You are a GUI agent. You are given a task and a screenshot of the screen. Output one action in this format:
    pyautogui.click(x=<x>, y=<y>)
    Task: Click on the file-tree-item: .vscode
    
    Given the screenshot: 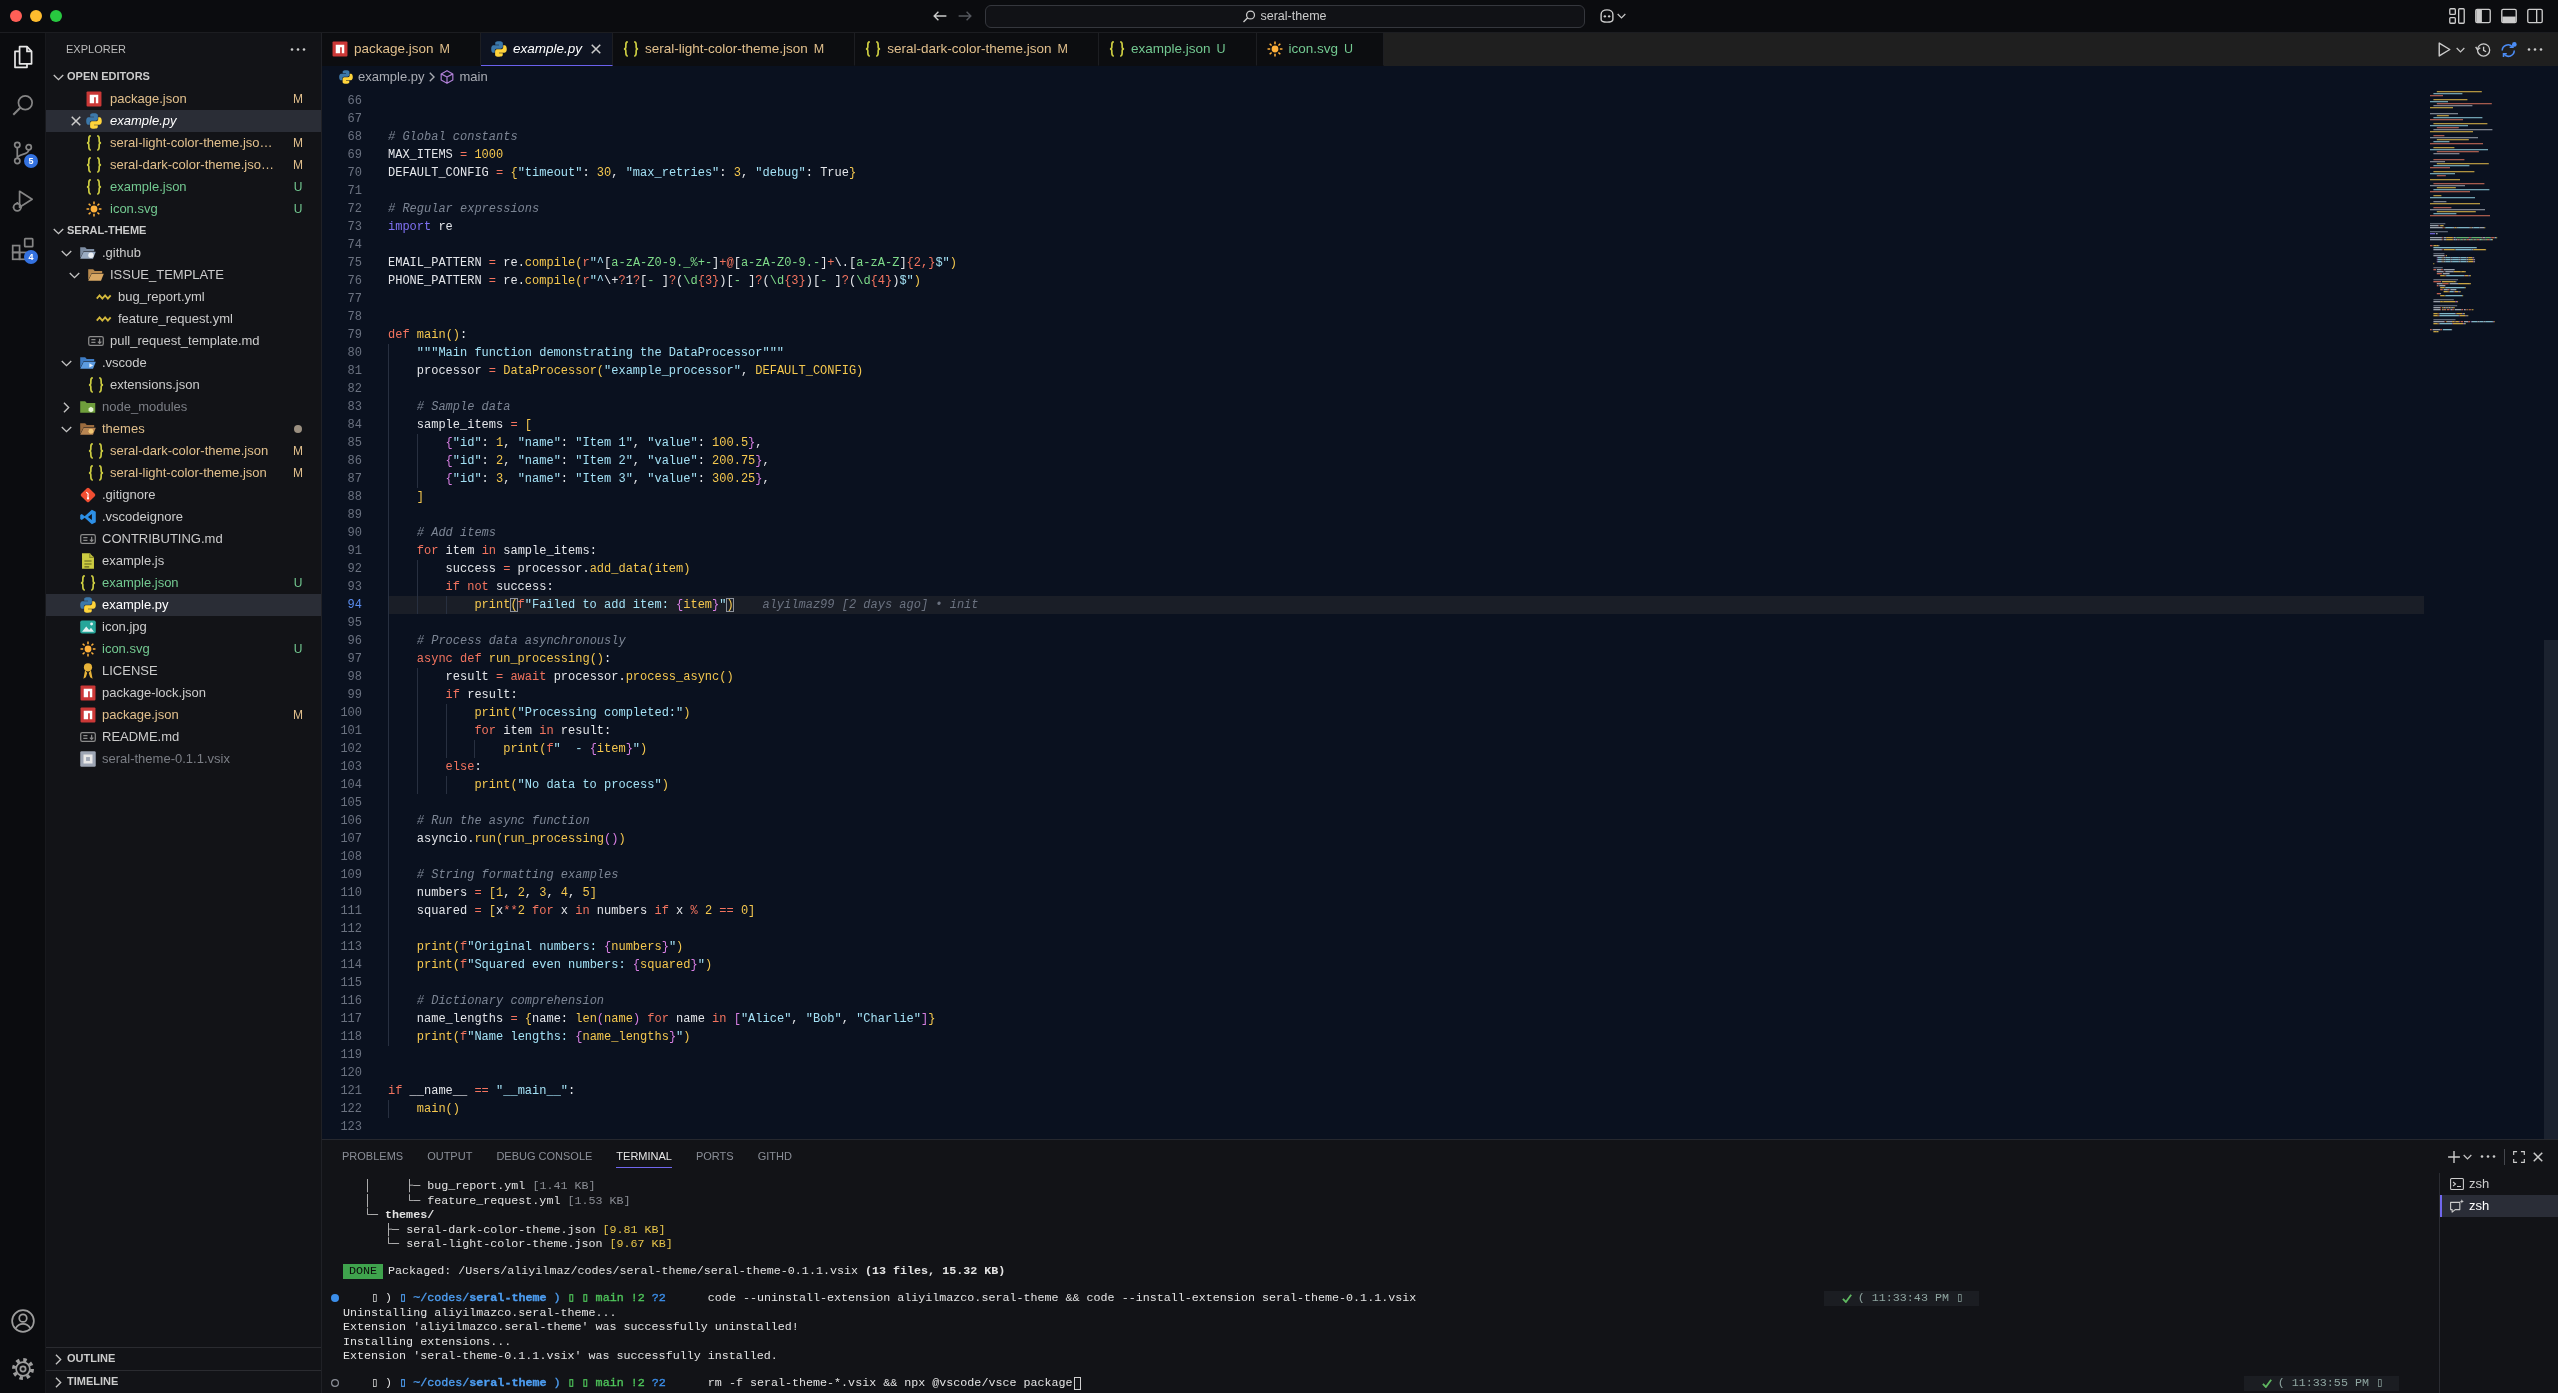 What is the action you would take?
    pyautogui.click(x=183, y=363)
    